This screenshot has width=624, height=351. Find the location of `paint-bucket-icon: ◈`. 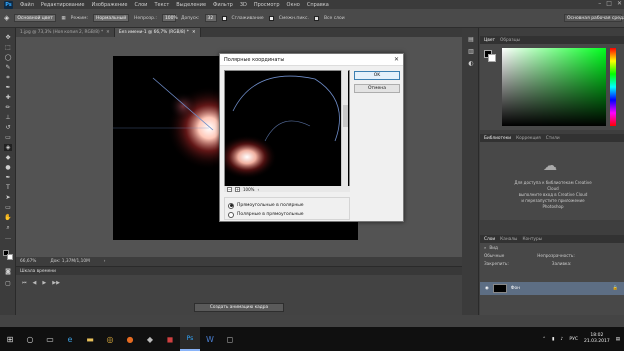

paint-bucket-icon: ◈ is located at coordinates (6, 18).